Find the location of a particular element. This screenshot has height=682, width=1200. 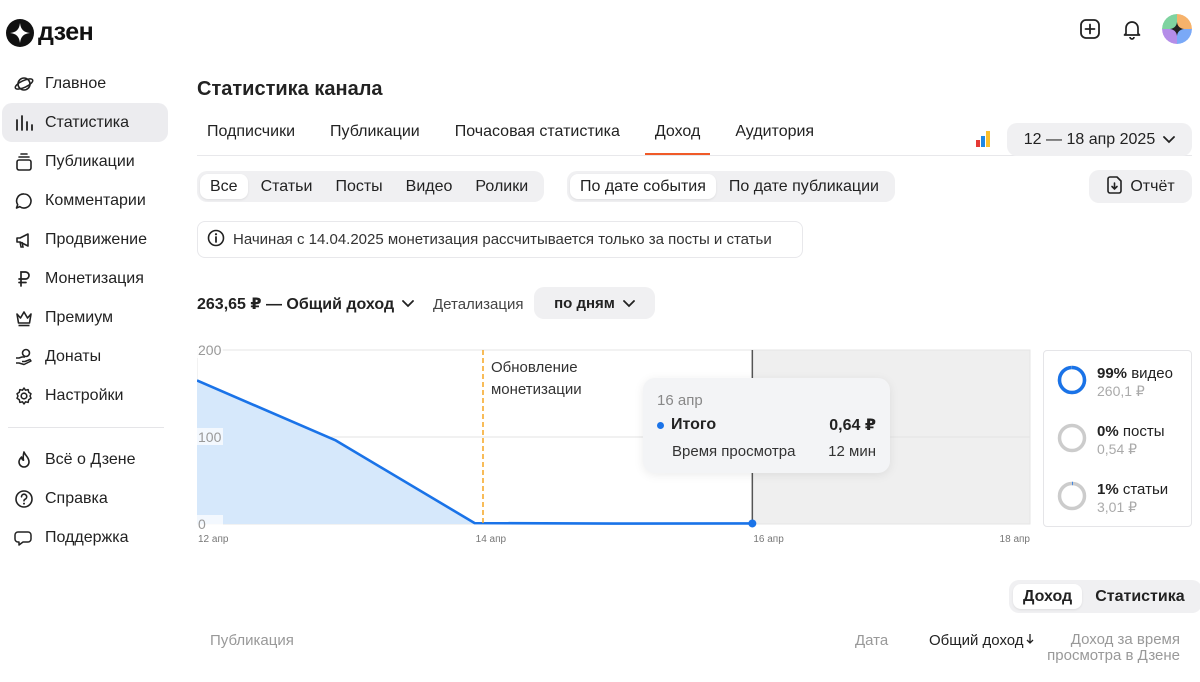

hand-coin-icon is located at coordinates (24, 357).